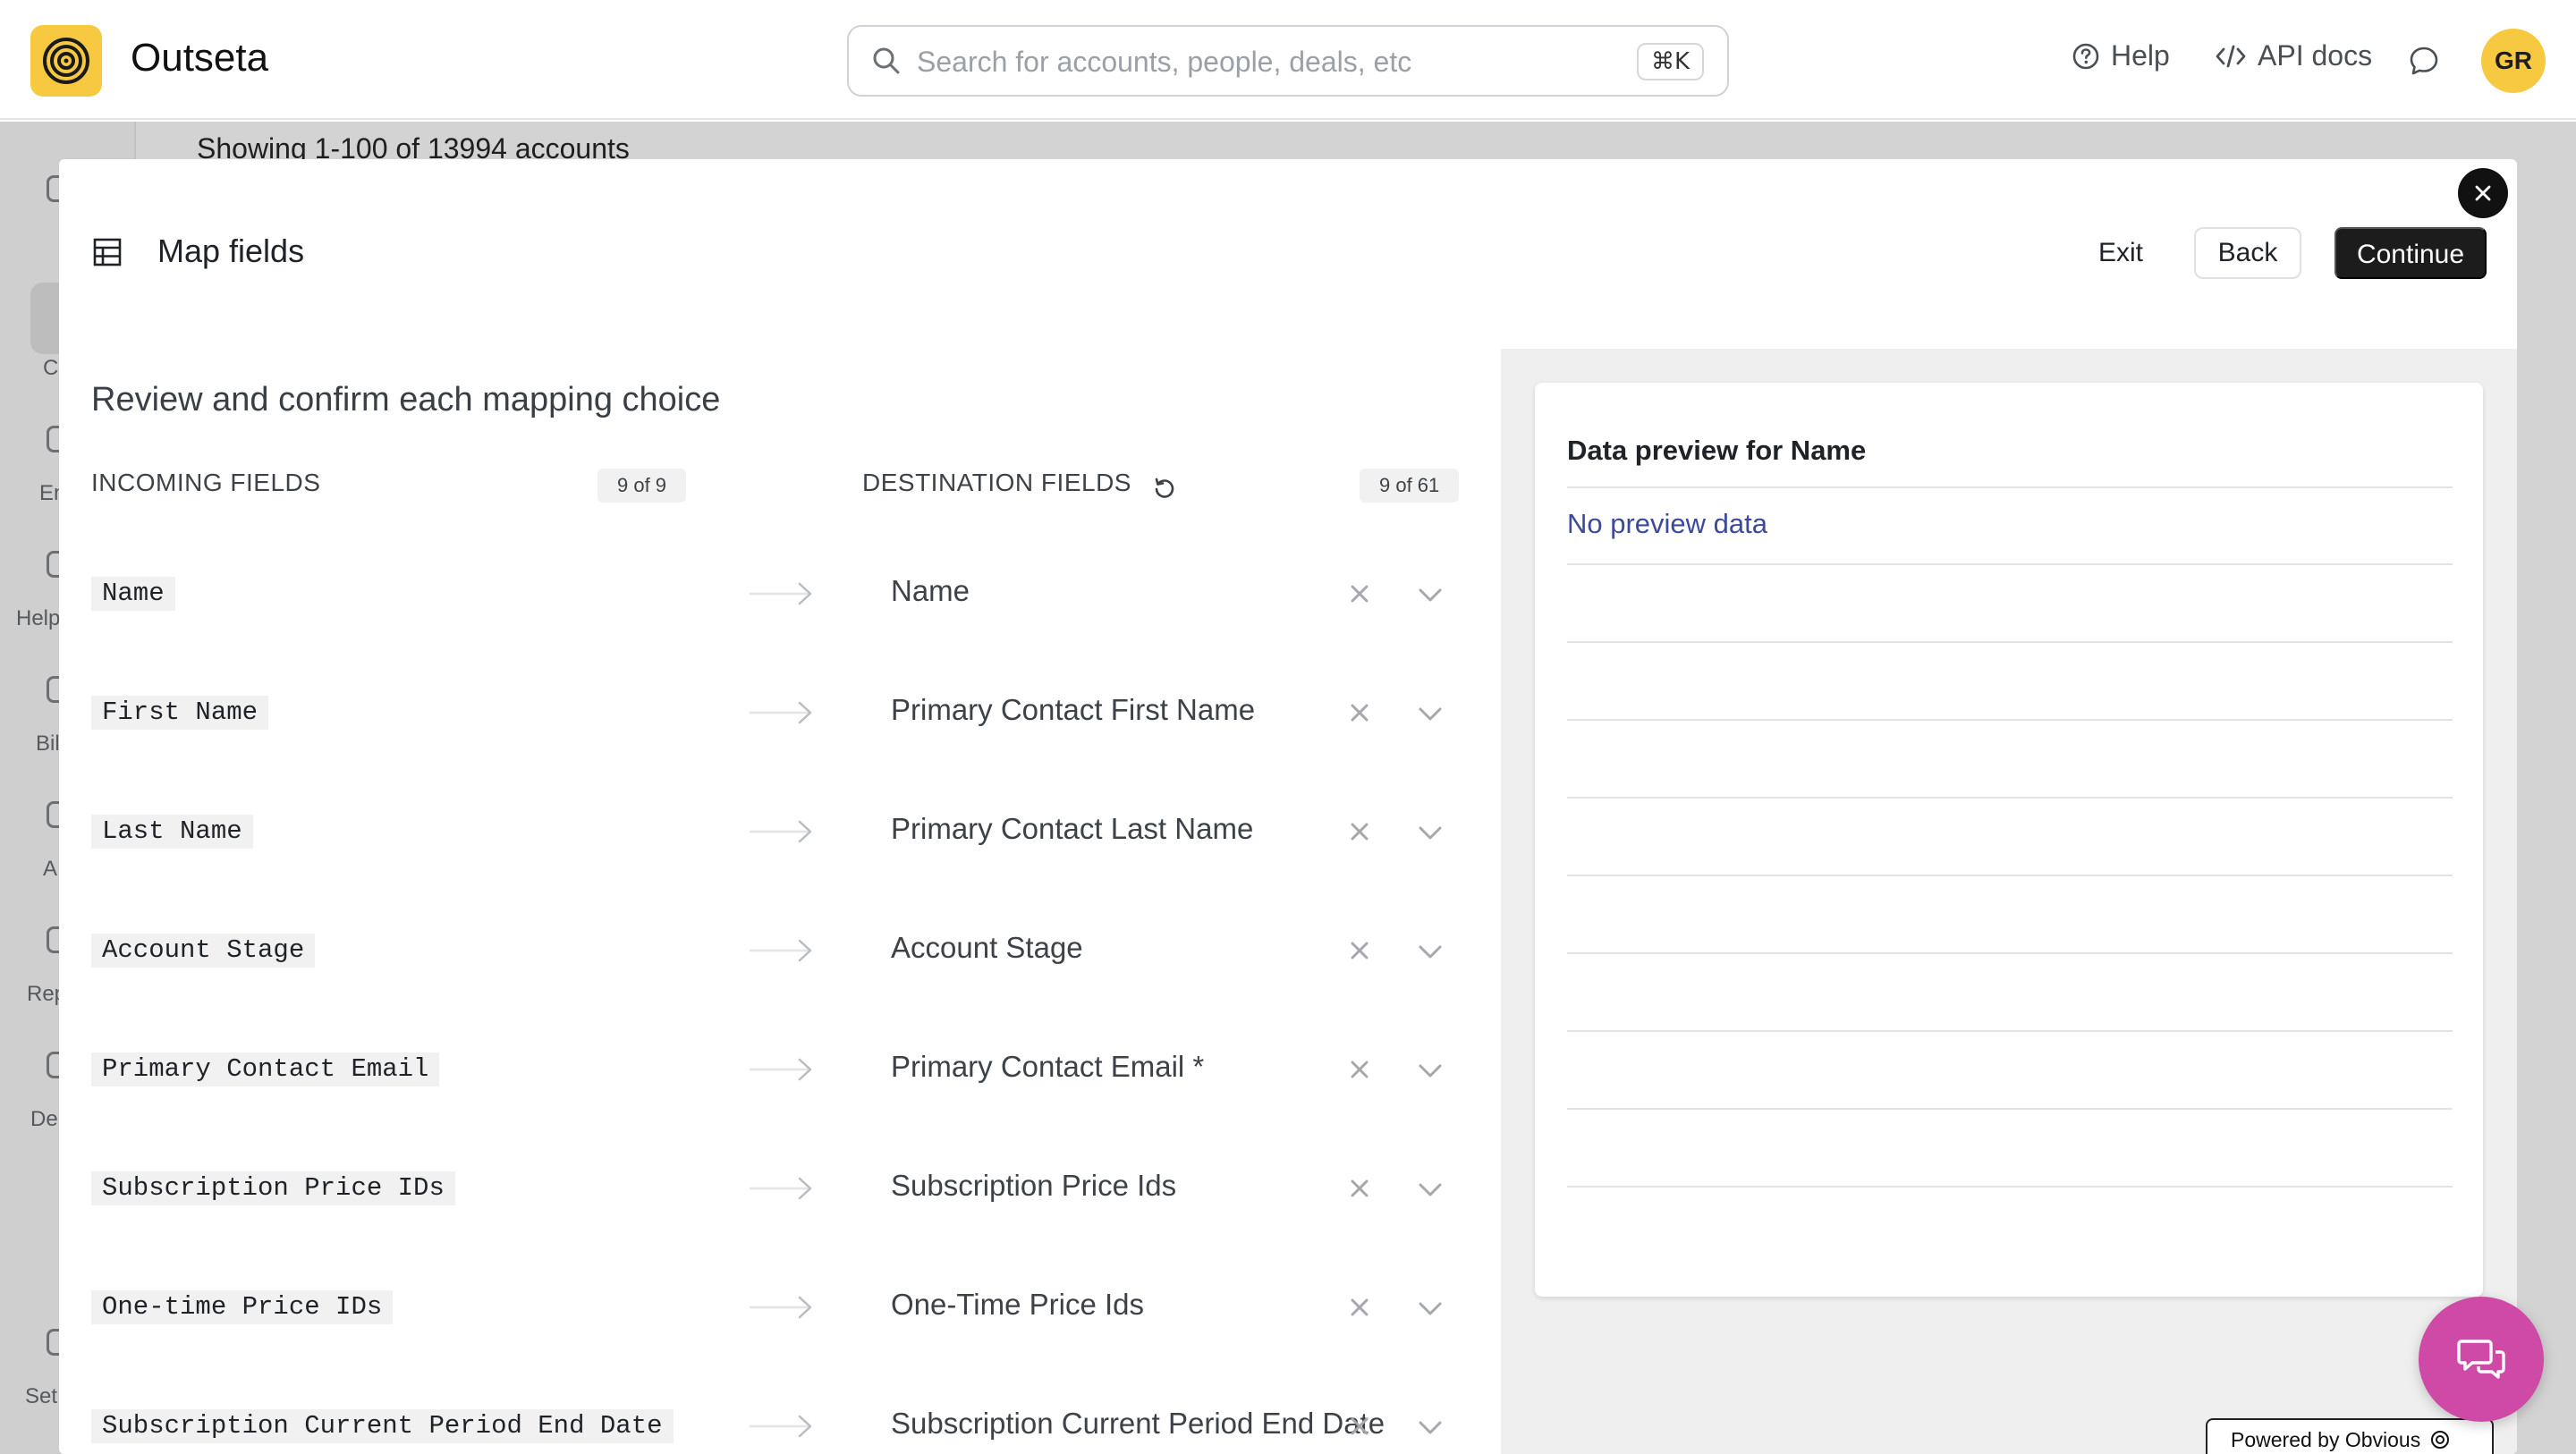 This screenshot has width=2576, height=1454. Describe the element at coordinates (206, 482) in the screenshot. I see `incoming-fields-header: INCOMING FIELDS` at that location.